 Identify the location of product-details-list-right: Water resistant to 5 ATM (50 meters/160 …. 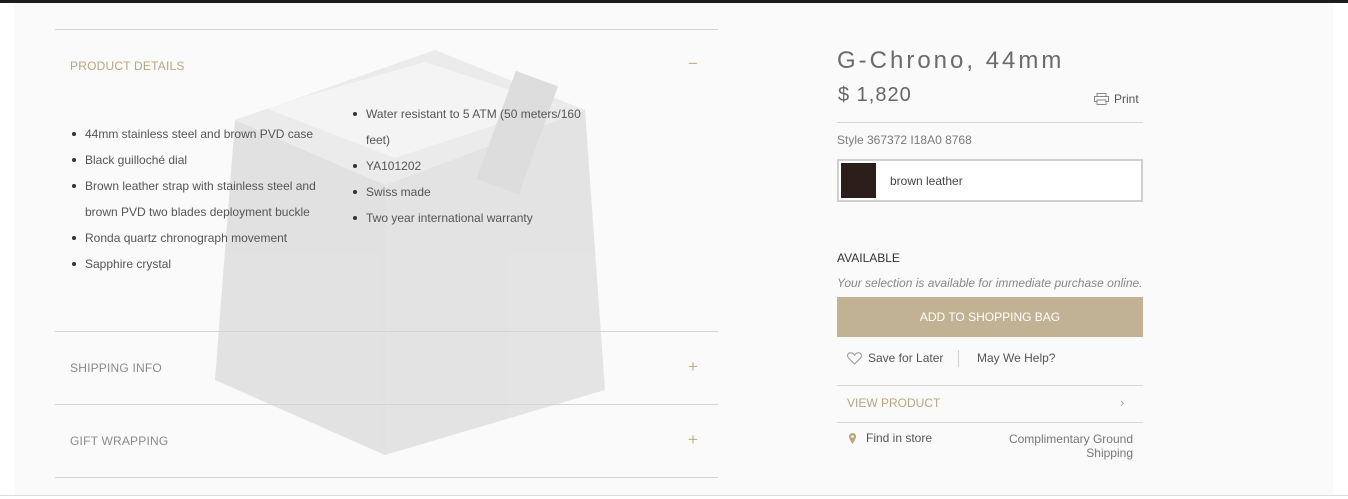
(476, 166).